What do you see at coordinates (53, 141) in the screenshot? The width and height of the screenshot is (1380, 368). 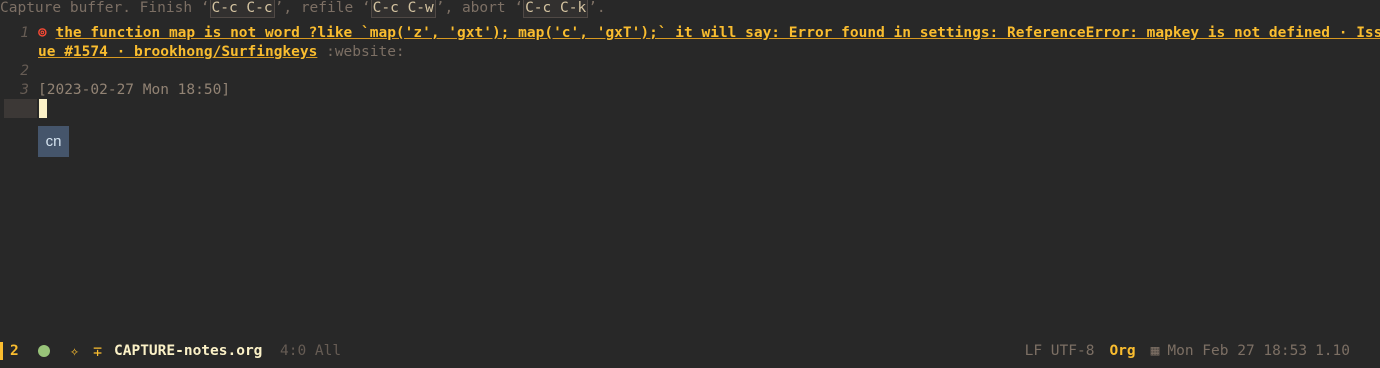 I see `input-method-indicator: cn` at bounding box center [53, 141].